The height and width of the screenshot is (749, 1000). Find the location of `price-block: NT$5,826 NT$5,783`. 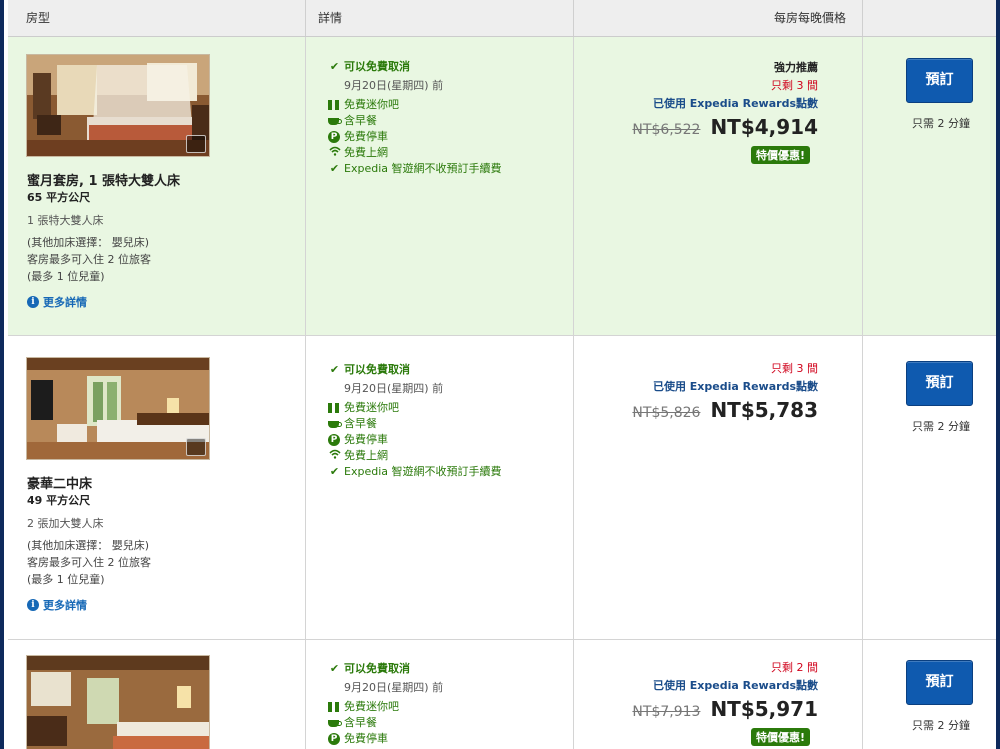

price-block: NT$5,826 NT$5,783 is located at coordinates (725, 412).